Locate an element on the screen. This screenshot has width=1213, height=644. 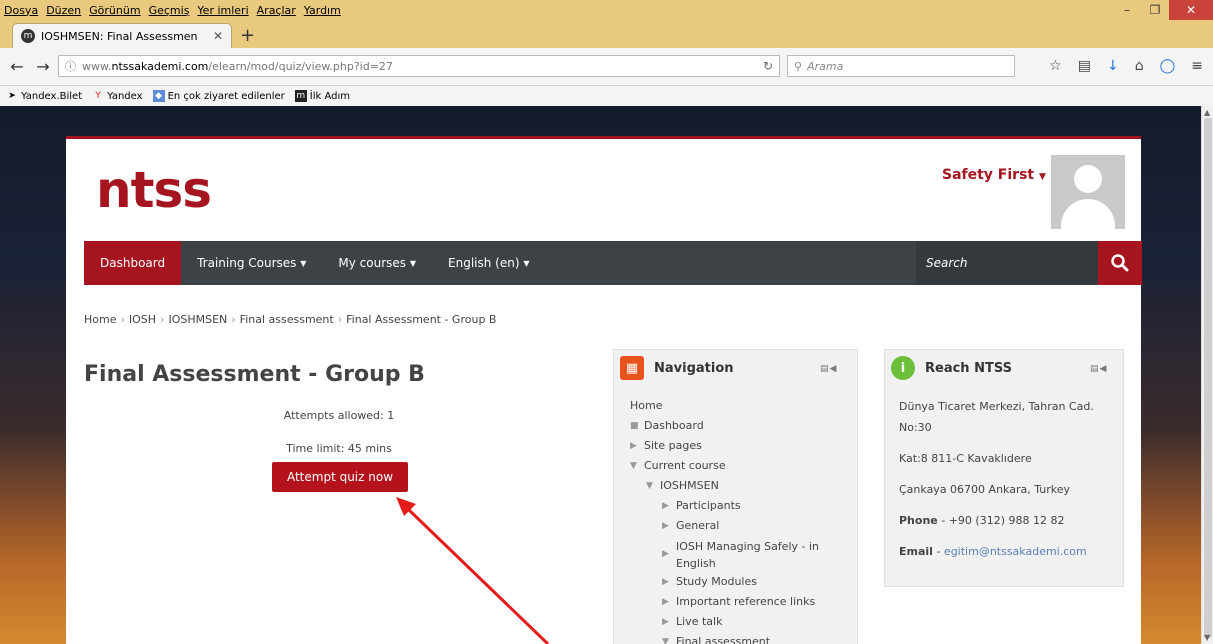
bookmark-most-visited: ◆ En çok ziyaret edilenler is located at coordinates (218, 96).